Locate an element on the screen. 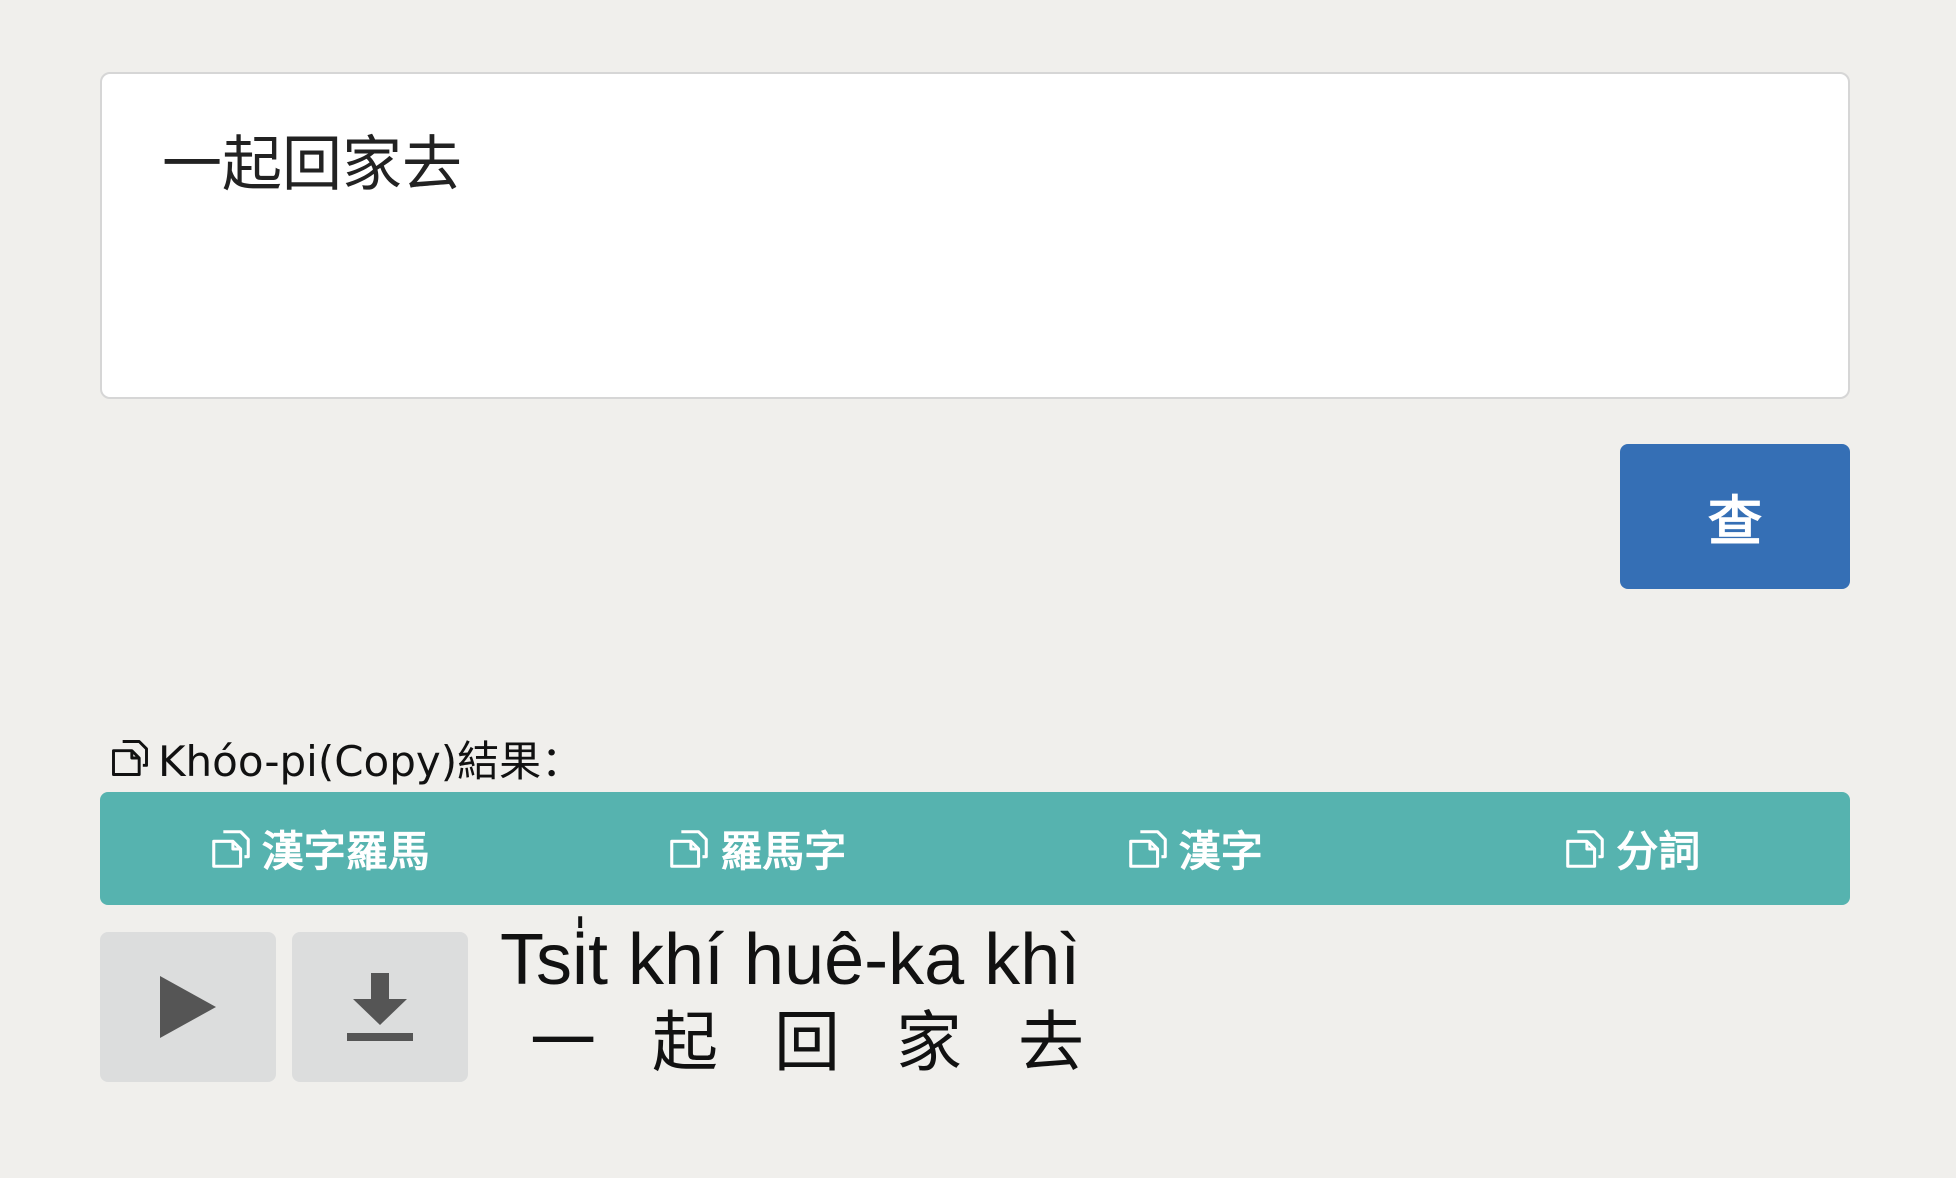 This screenshot has height=1178, width=1956. download-icon is located at coordinates (380, 1007).